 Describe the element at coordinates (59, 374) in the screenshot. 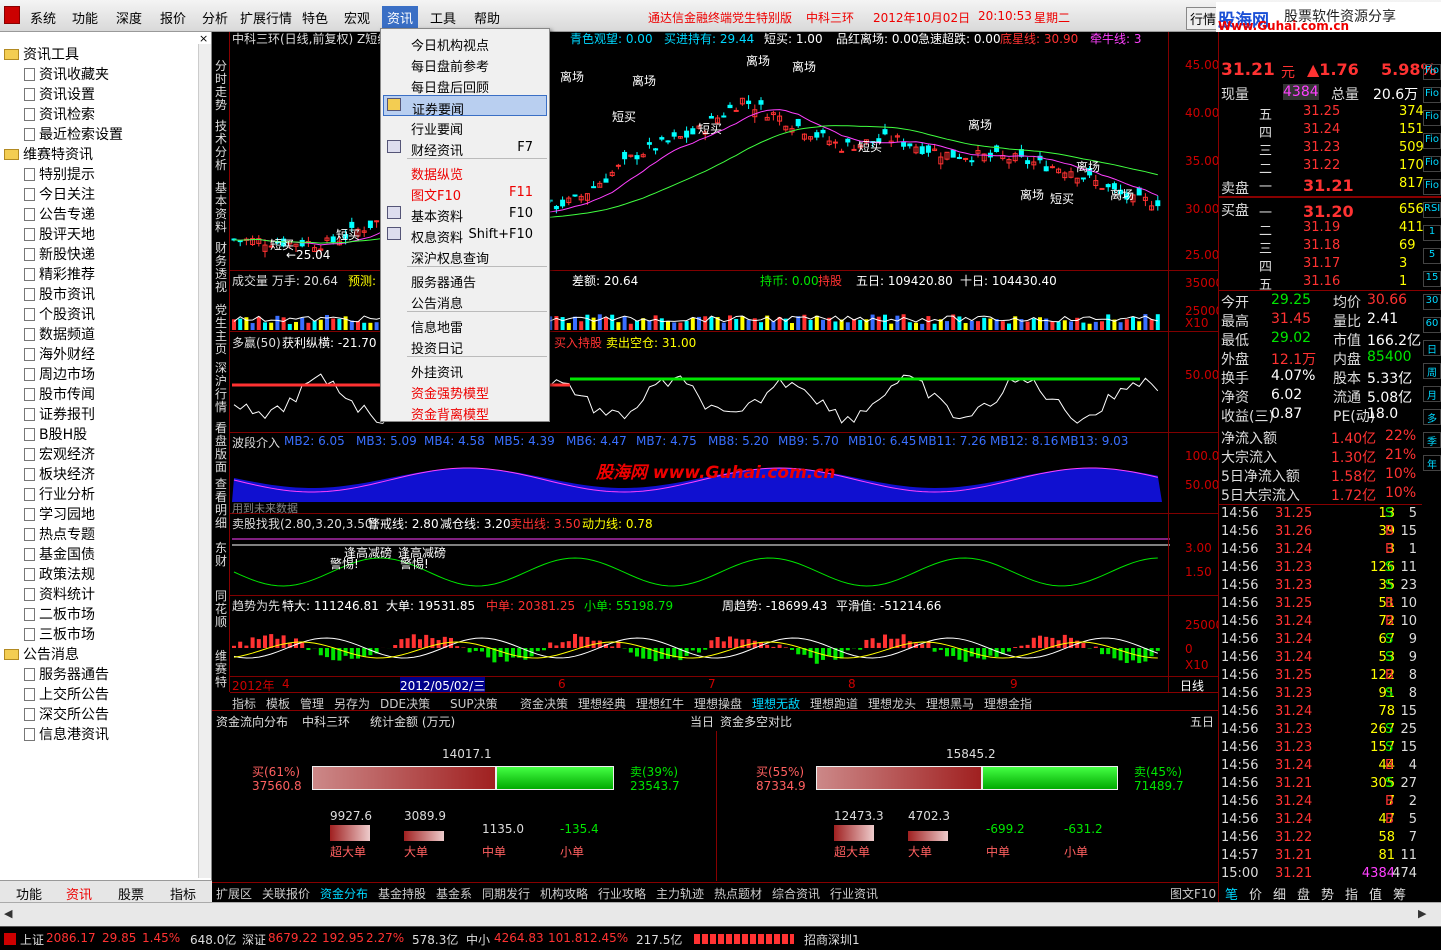

I see `tree-item: 周边市场` at that location.